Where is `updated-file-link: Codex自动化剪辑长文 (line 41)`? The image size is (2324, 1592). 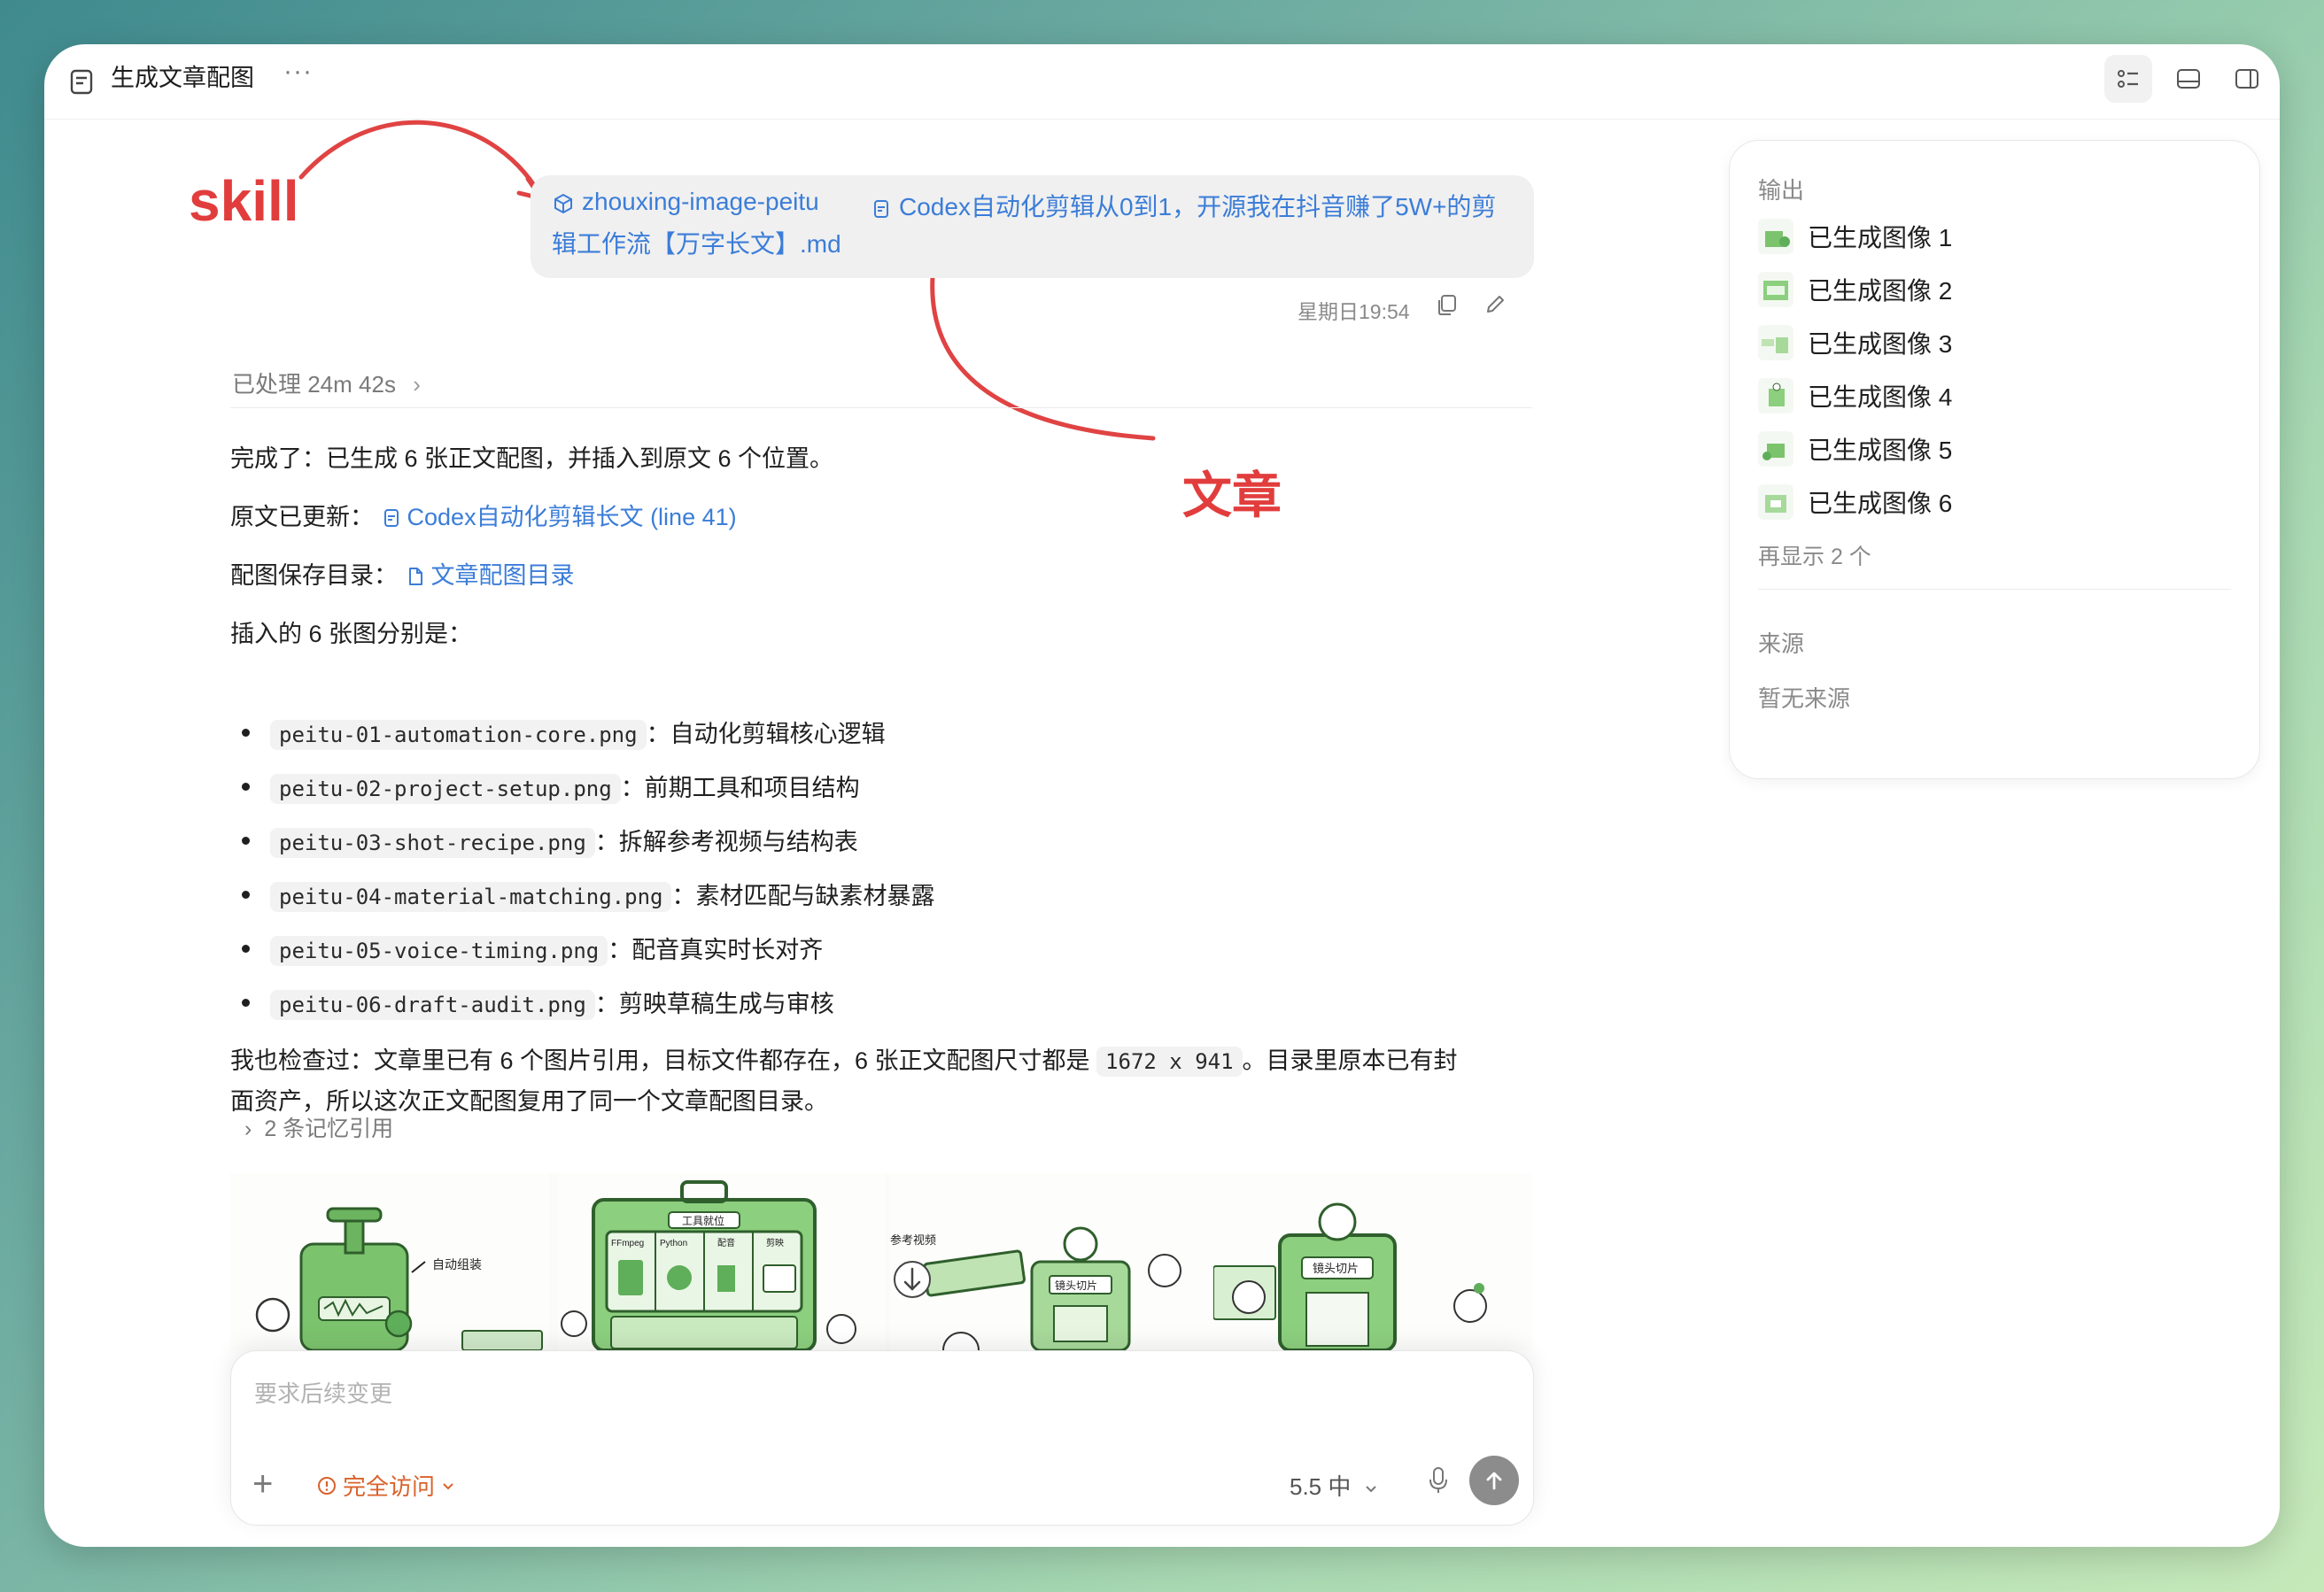 updated-file-link: Codex自动化剪辑长文 (line 41) is located at coordinates (559, 517).